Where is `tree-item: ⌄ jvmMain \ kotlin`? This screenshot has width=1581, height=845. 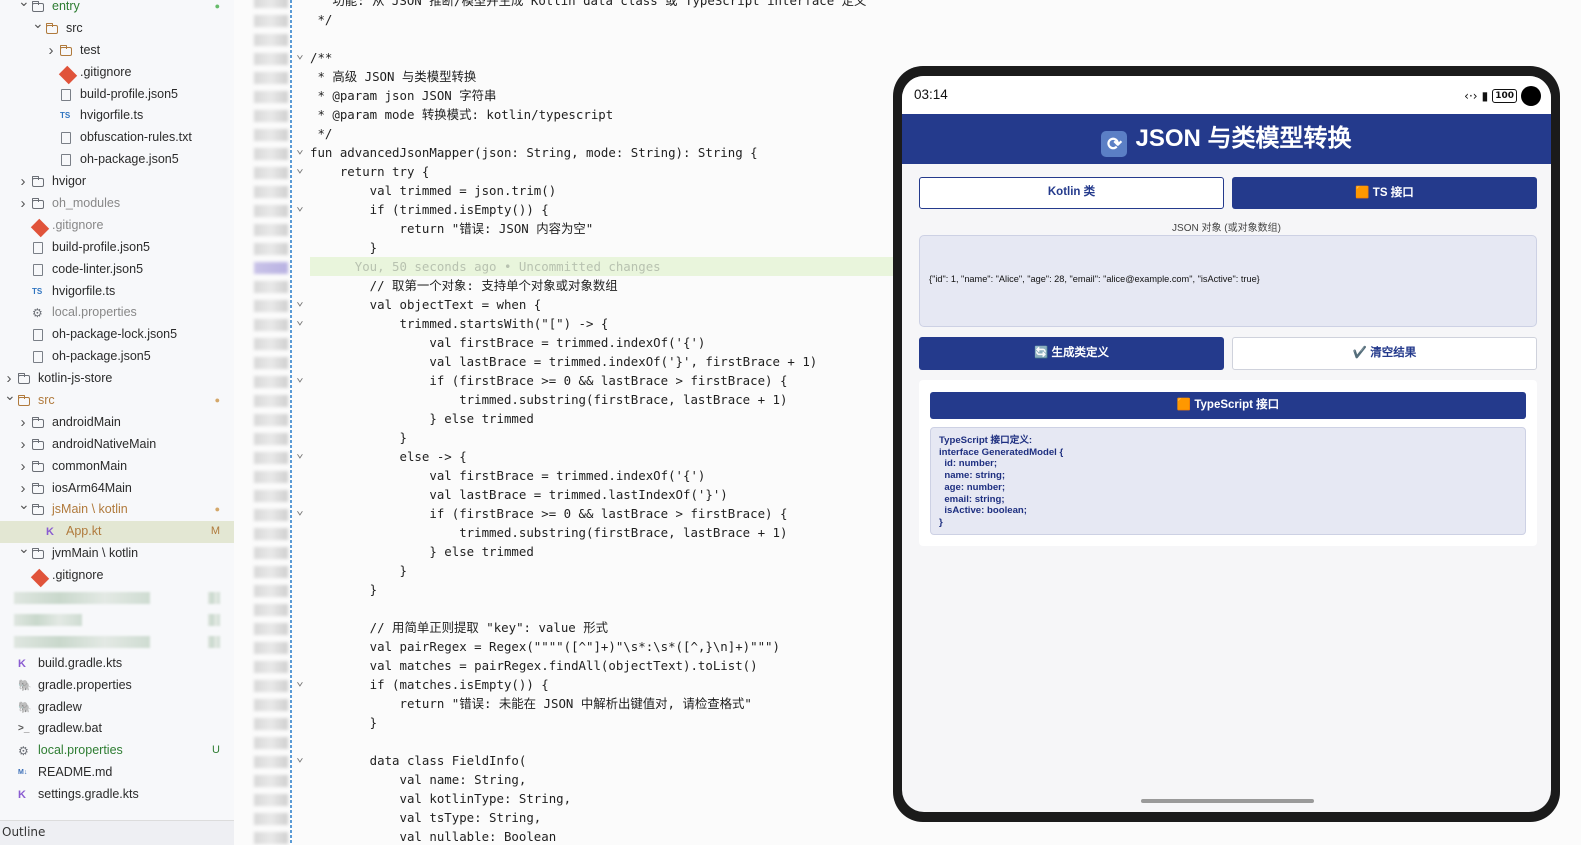
tree-item: ⌄ jvmMain \ kotlin is located at coordinates (117, 552).